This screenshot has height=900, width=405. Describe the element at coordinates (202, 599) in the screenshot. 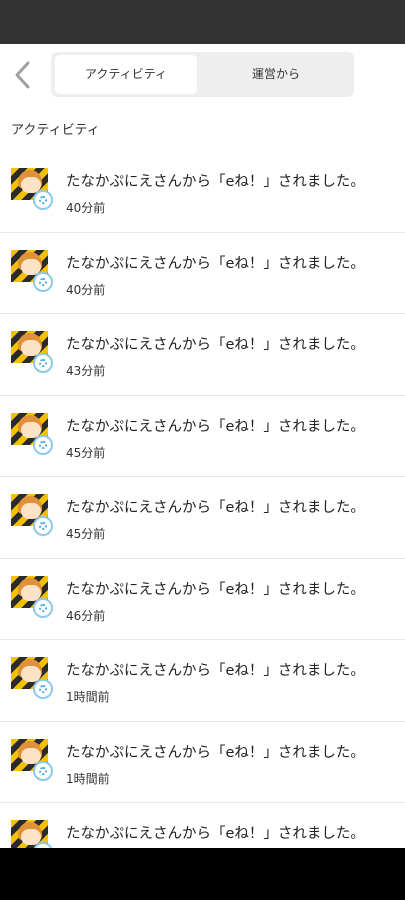

I see `notification-item: たなかぷにえさんから「eね！」されました。 46分前` at that location.